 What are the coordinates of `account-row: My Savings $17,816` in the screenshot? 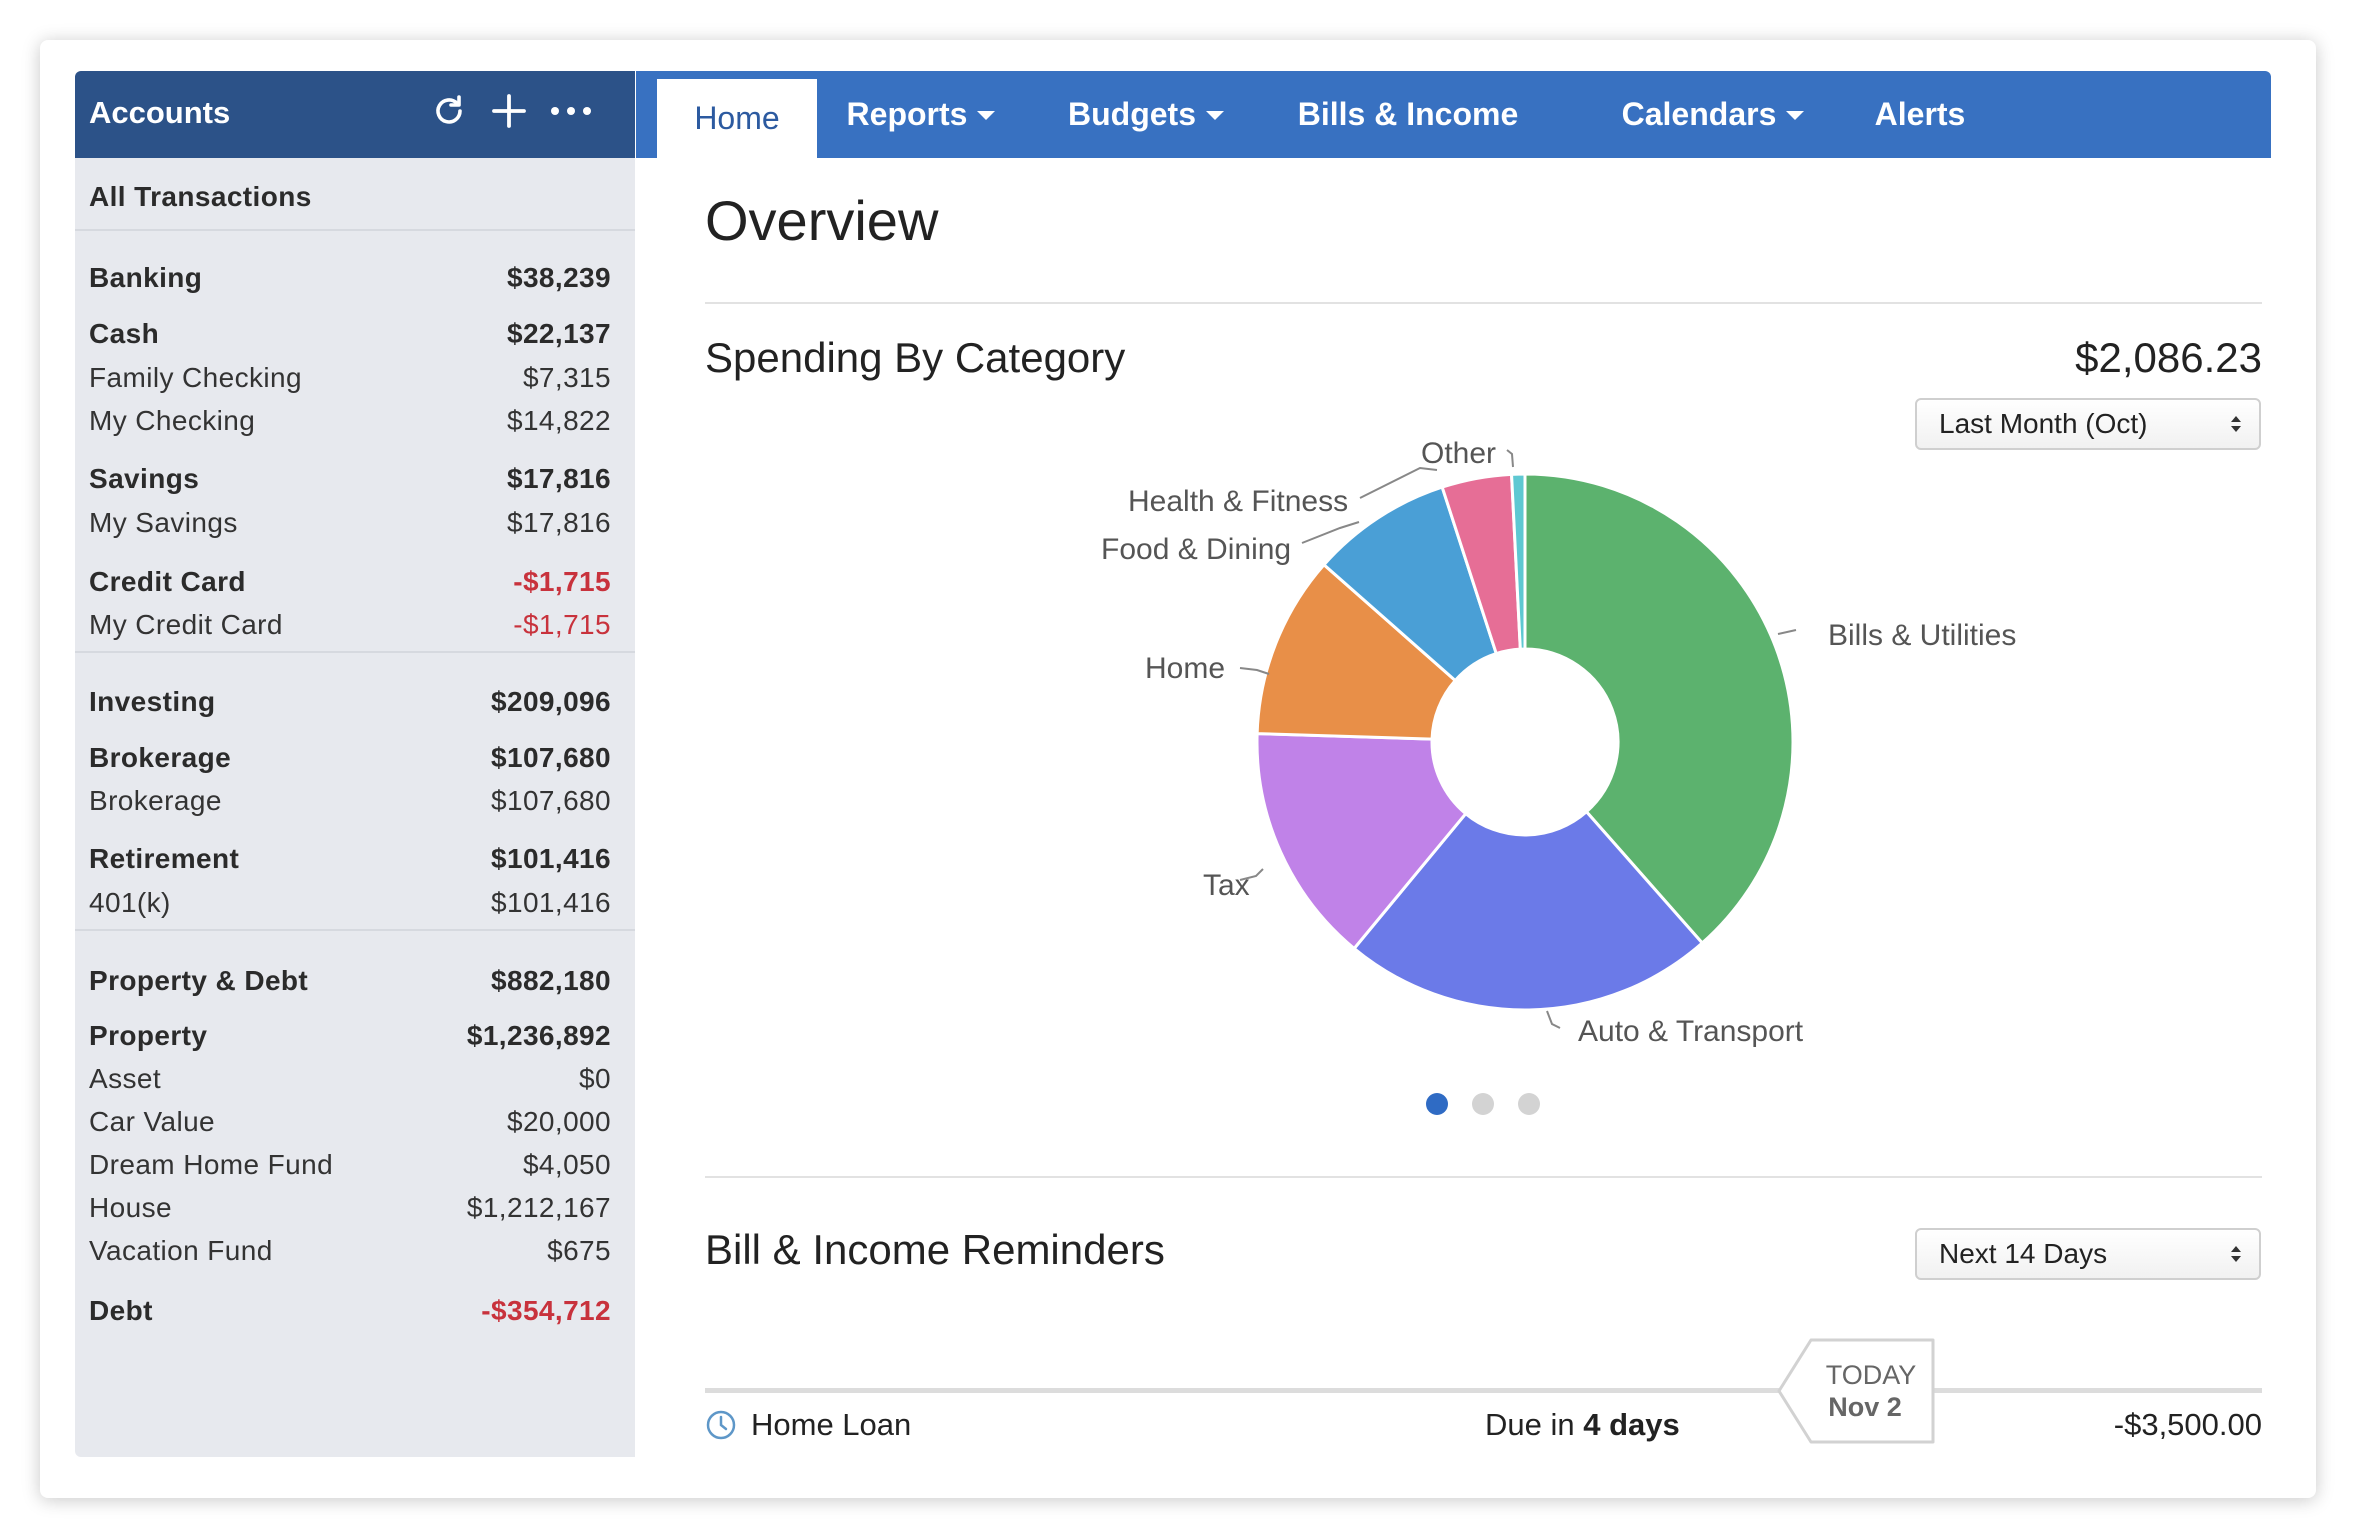 It's located at (350, 523).